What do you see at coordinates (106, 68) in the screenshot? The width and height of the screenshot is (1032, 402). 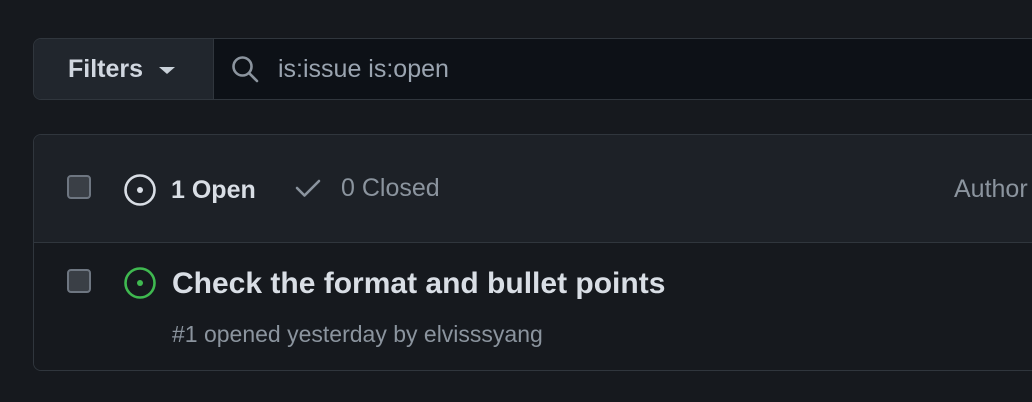 I see `filters-button-label: Filters` at bounding box center [106, 68].